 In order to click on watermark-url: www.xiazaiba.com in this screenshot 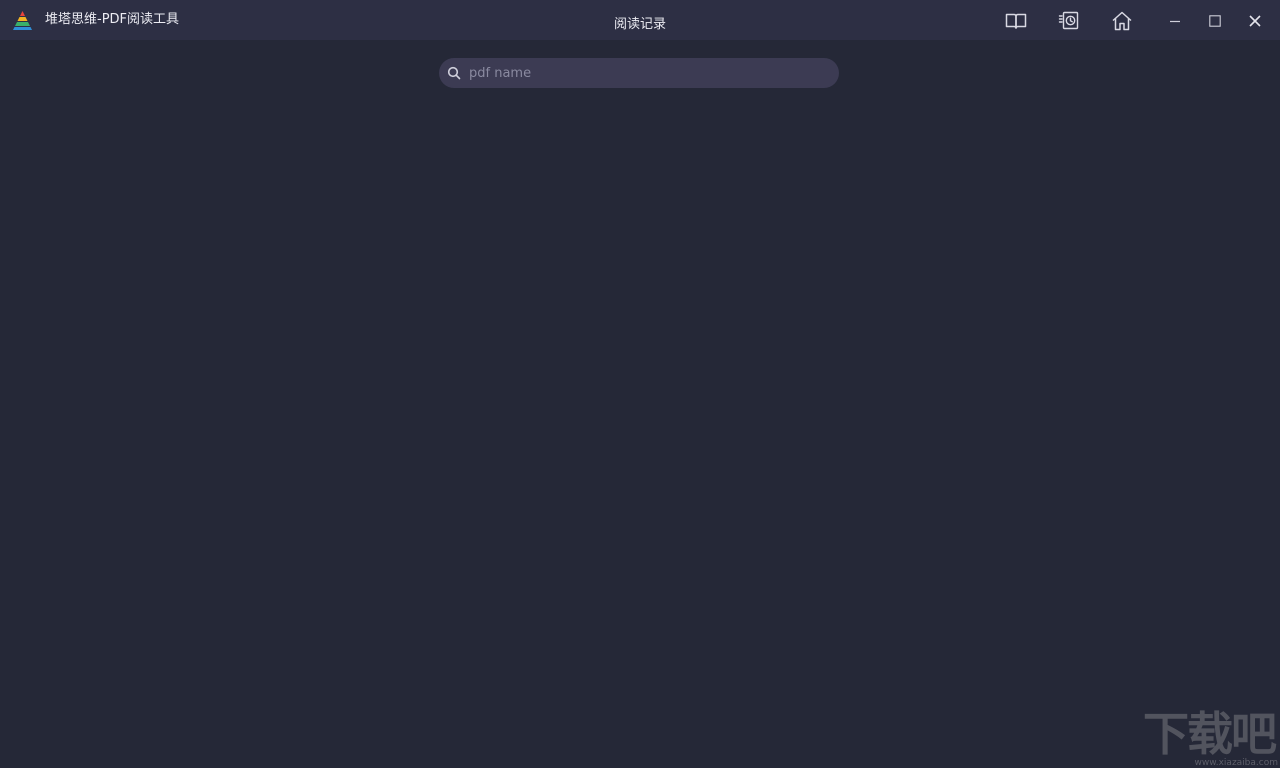, I will do `click(1236, 763)`.